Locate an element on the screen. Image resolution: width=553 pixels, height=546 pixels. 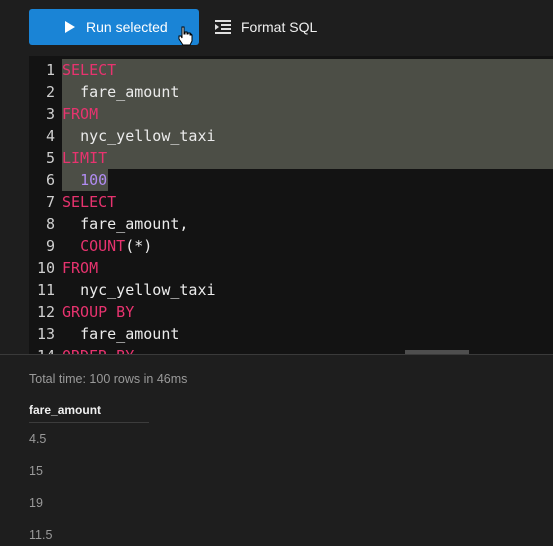
line-number: 2 is located at coordinates (50, 92).